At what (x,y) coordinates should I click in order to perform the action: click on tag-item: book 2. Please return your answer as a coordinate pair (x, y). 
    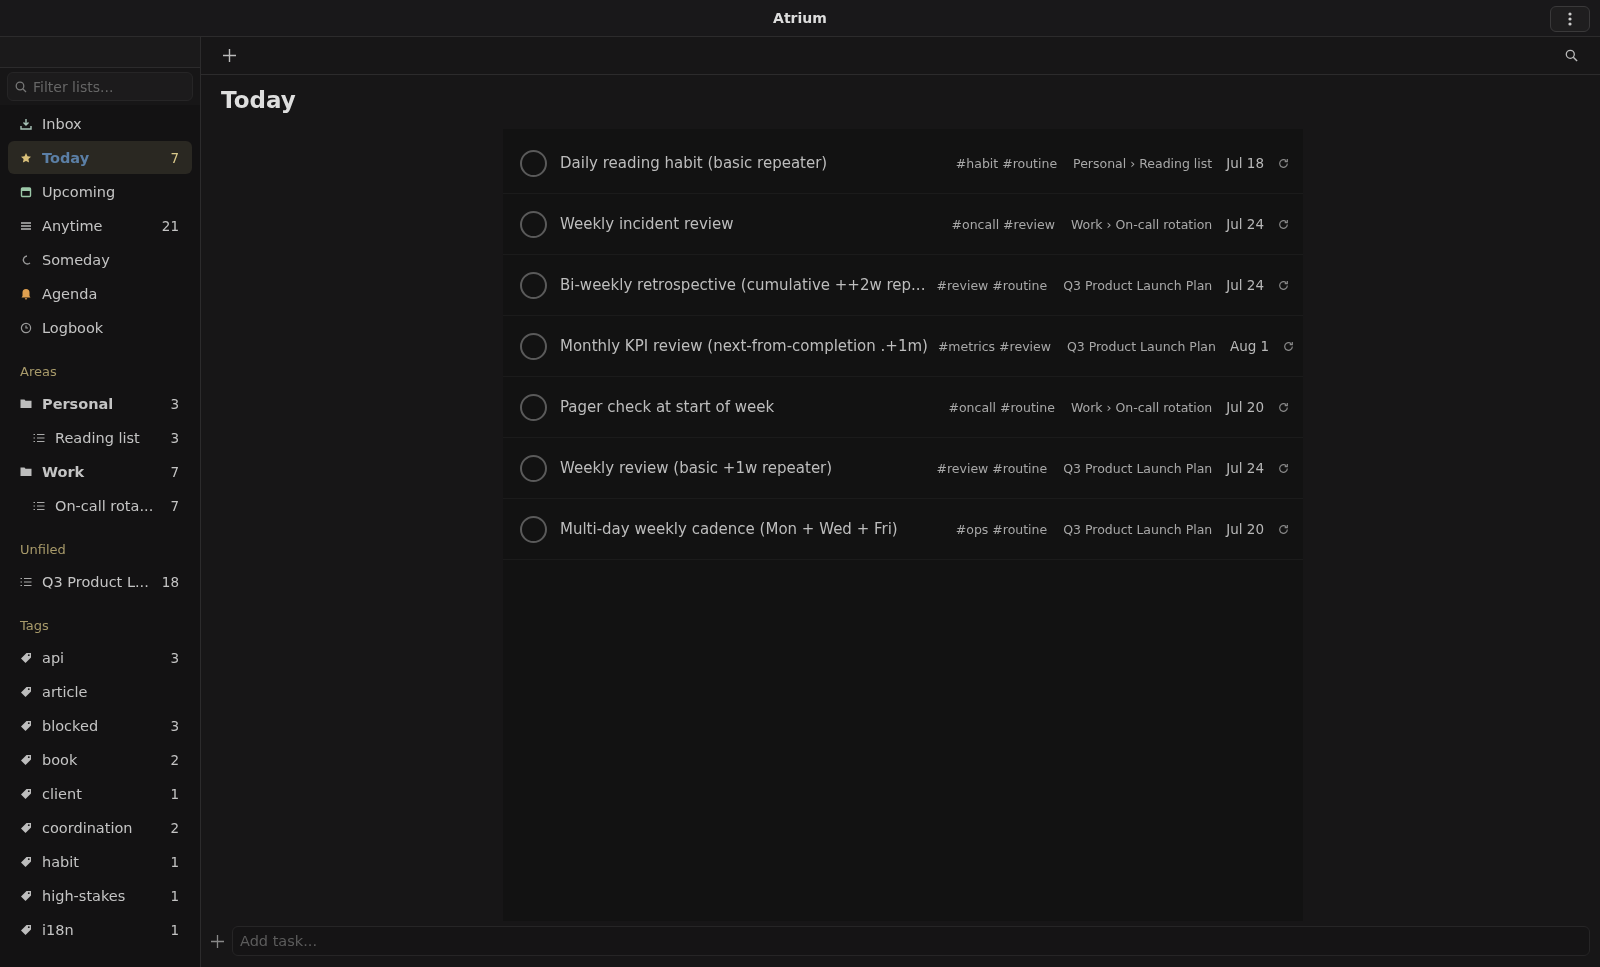
    Looking at the image, I should click on (100, 759).